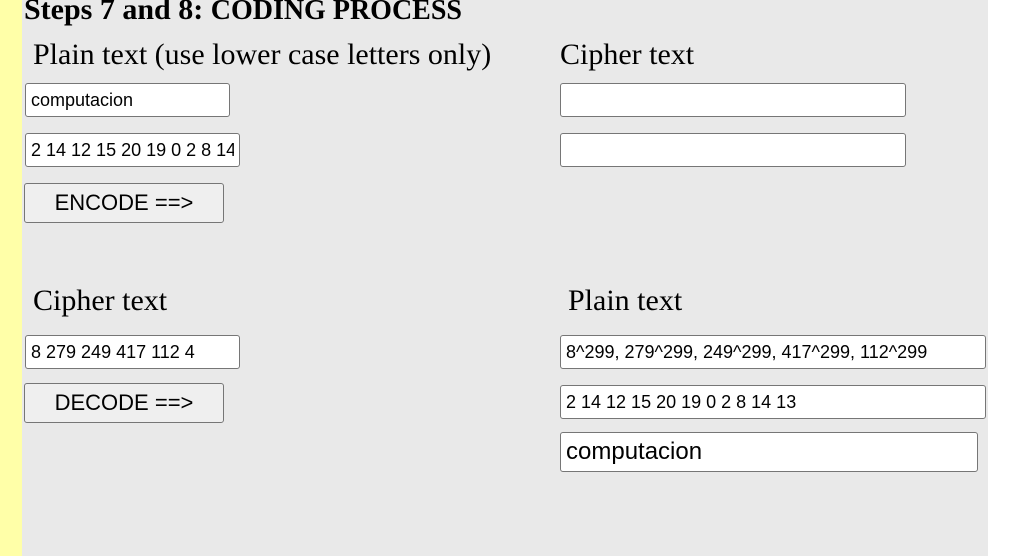 The height and width of the screenshot is (556, 1028). Describe the element at coordinates (773, 352) in the screenshot. I see `decode-powers-input` at that location.